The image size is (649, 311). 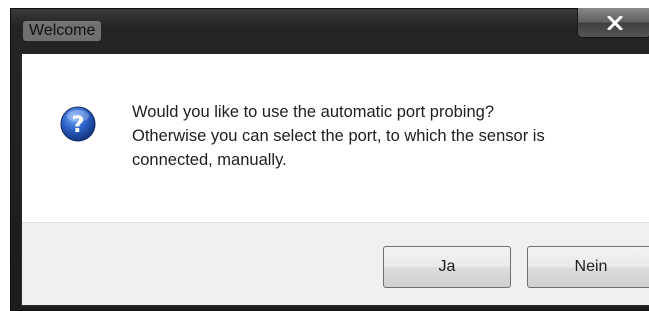 I want to click on title-bar: Welcome, so click(x=330, y=30).